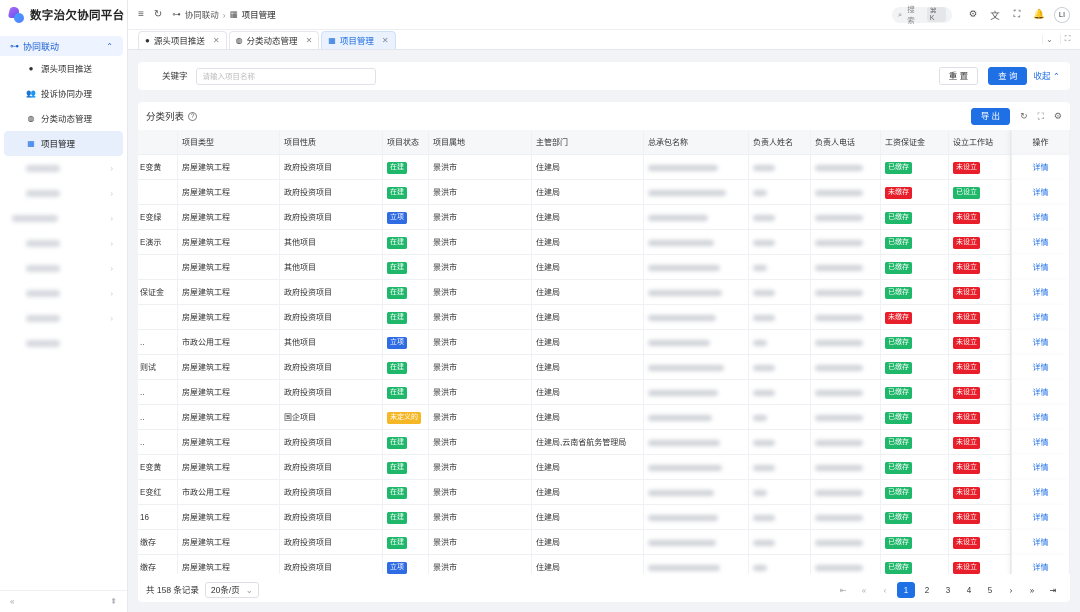  I want to click on page-button: 3, so click(948, 590).